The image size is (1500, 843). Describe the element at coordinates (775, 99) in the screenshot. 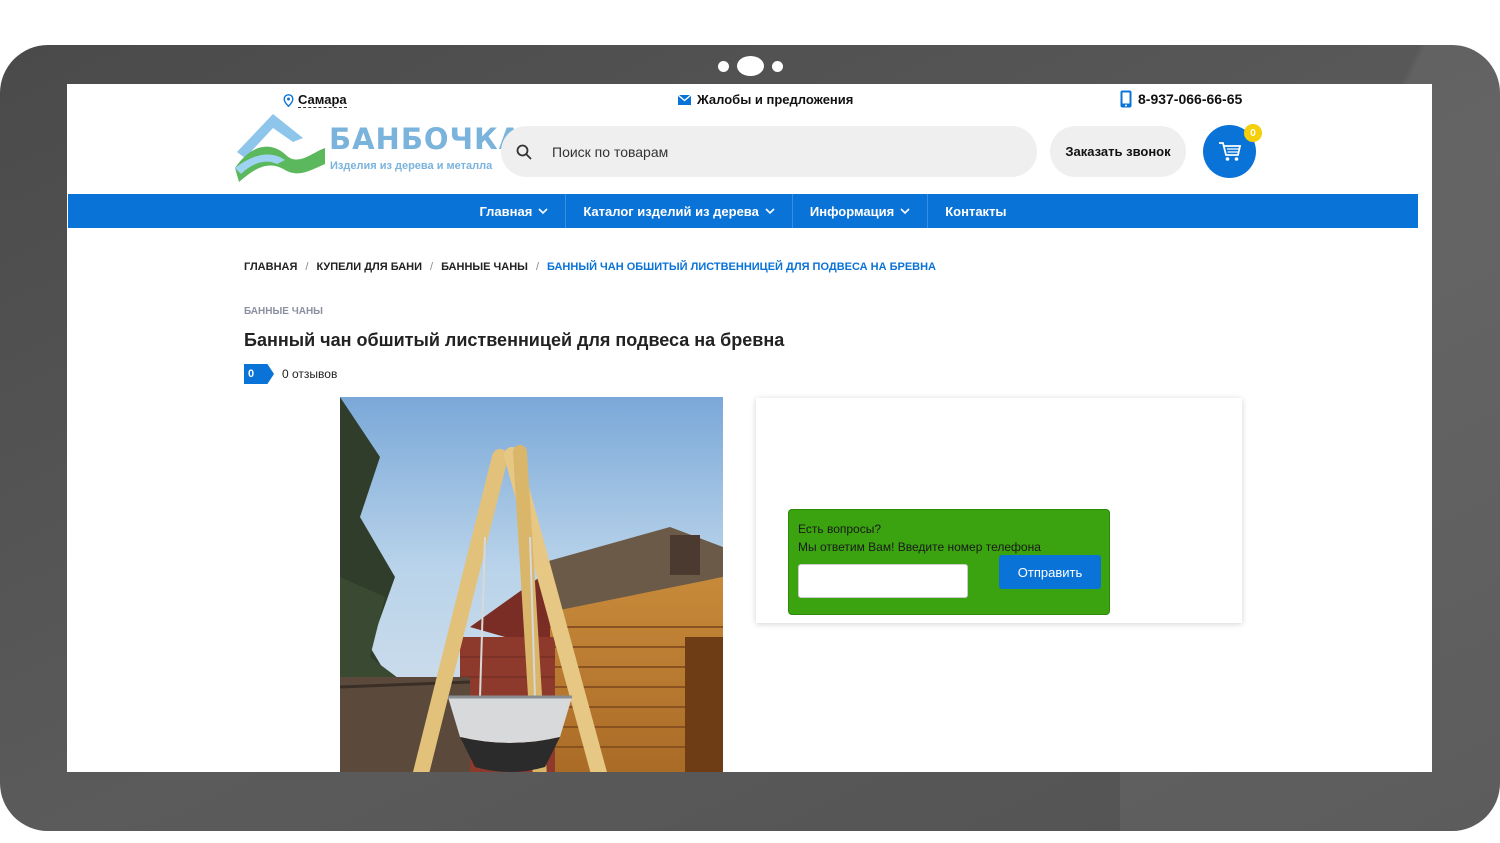

I see `complaints-label: Жалобы и предложения` at that location.